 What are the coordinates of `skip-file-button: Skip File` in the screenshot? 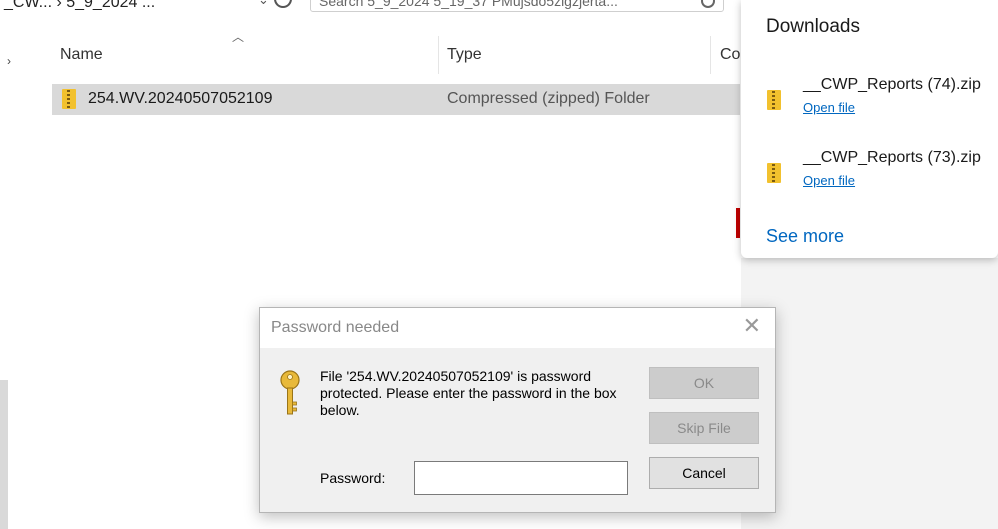 It's located at (704, 428).